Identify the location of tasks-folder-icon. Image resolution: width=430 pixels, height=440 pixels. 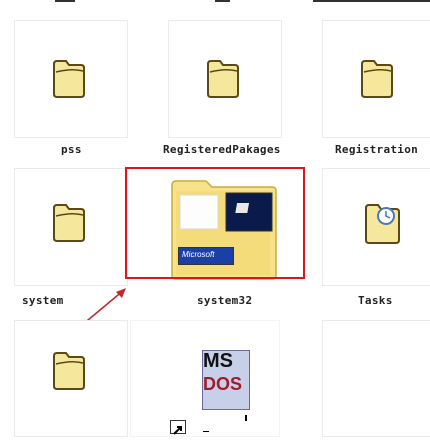
(382, 224).